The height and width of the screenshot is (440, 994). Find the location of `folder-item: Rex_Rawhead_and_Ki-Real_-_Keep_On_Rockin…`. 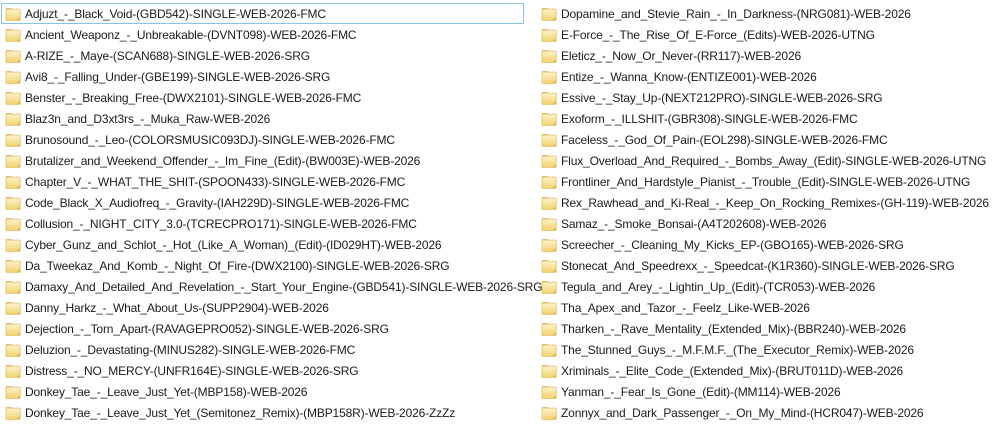

folder-item: Rex_Rawhead_and_Ki-Real_-_Keep_On_Rockin… is located at coordinates (764, 202).